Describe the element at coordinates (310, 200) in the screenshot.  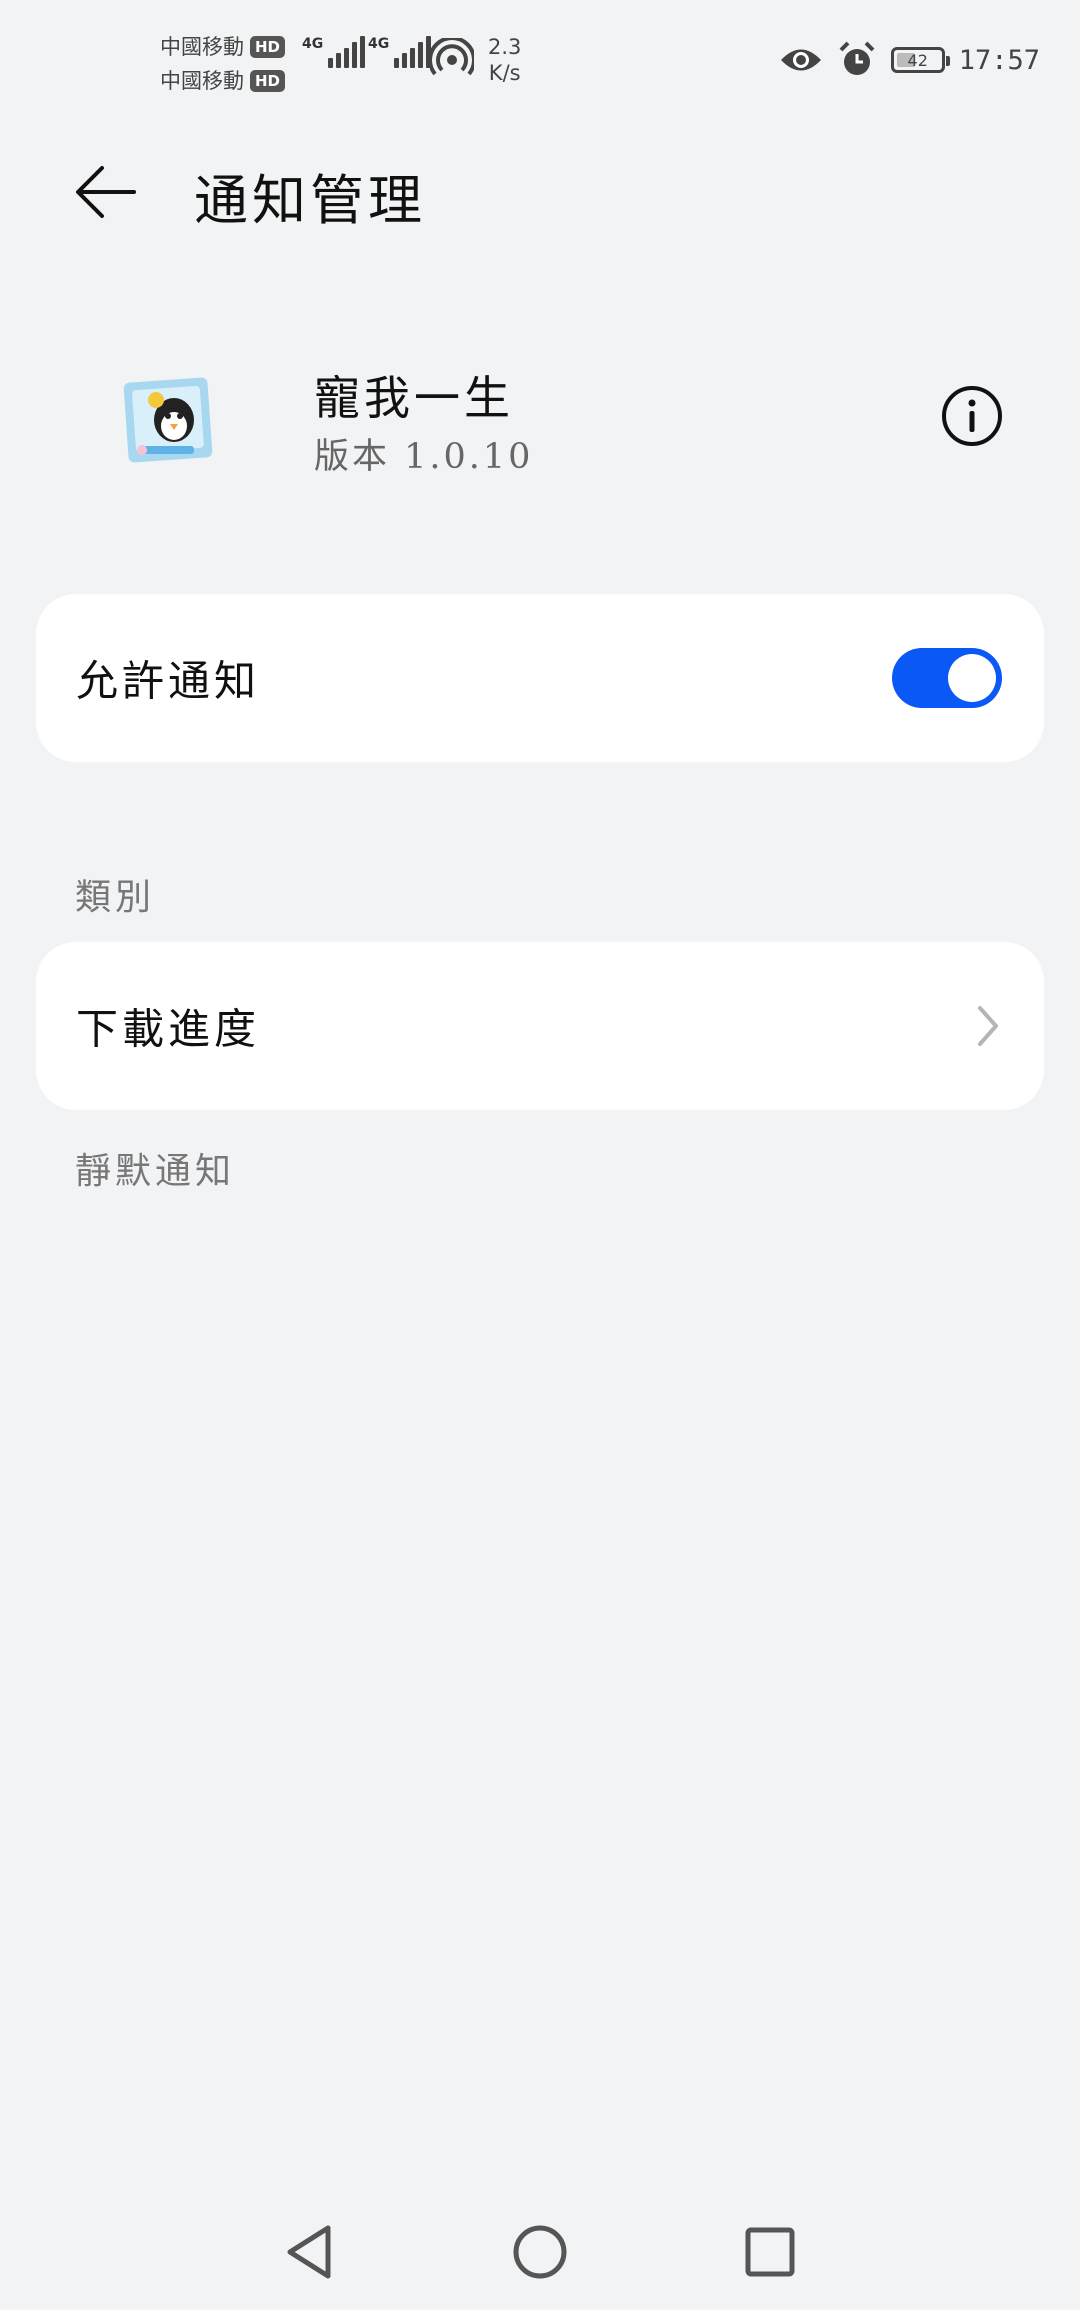
I see `page-title: 通知管理` at that location.